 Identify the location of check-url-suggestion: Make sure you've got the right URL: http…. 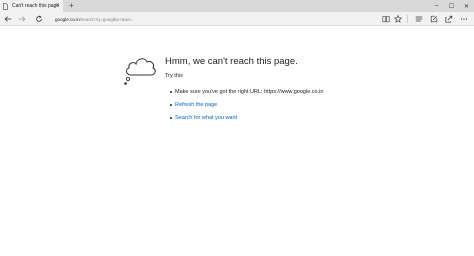
(249, 92).